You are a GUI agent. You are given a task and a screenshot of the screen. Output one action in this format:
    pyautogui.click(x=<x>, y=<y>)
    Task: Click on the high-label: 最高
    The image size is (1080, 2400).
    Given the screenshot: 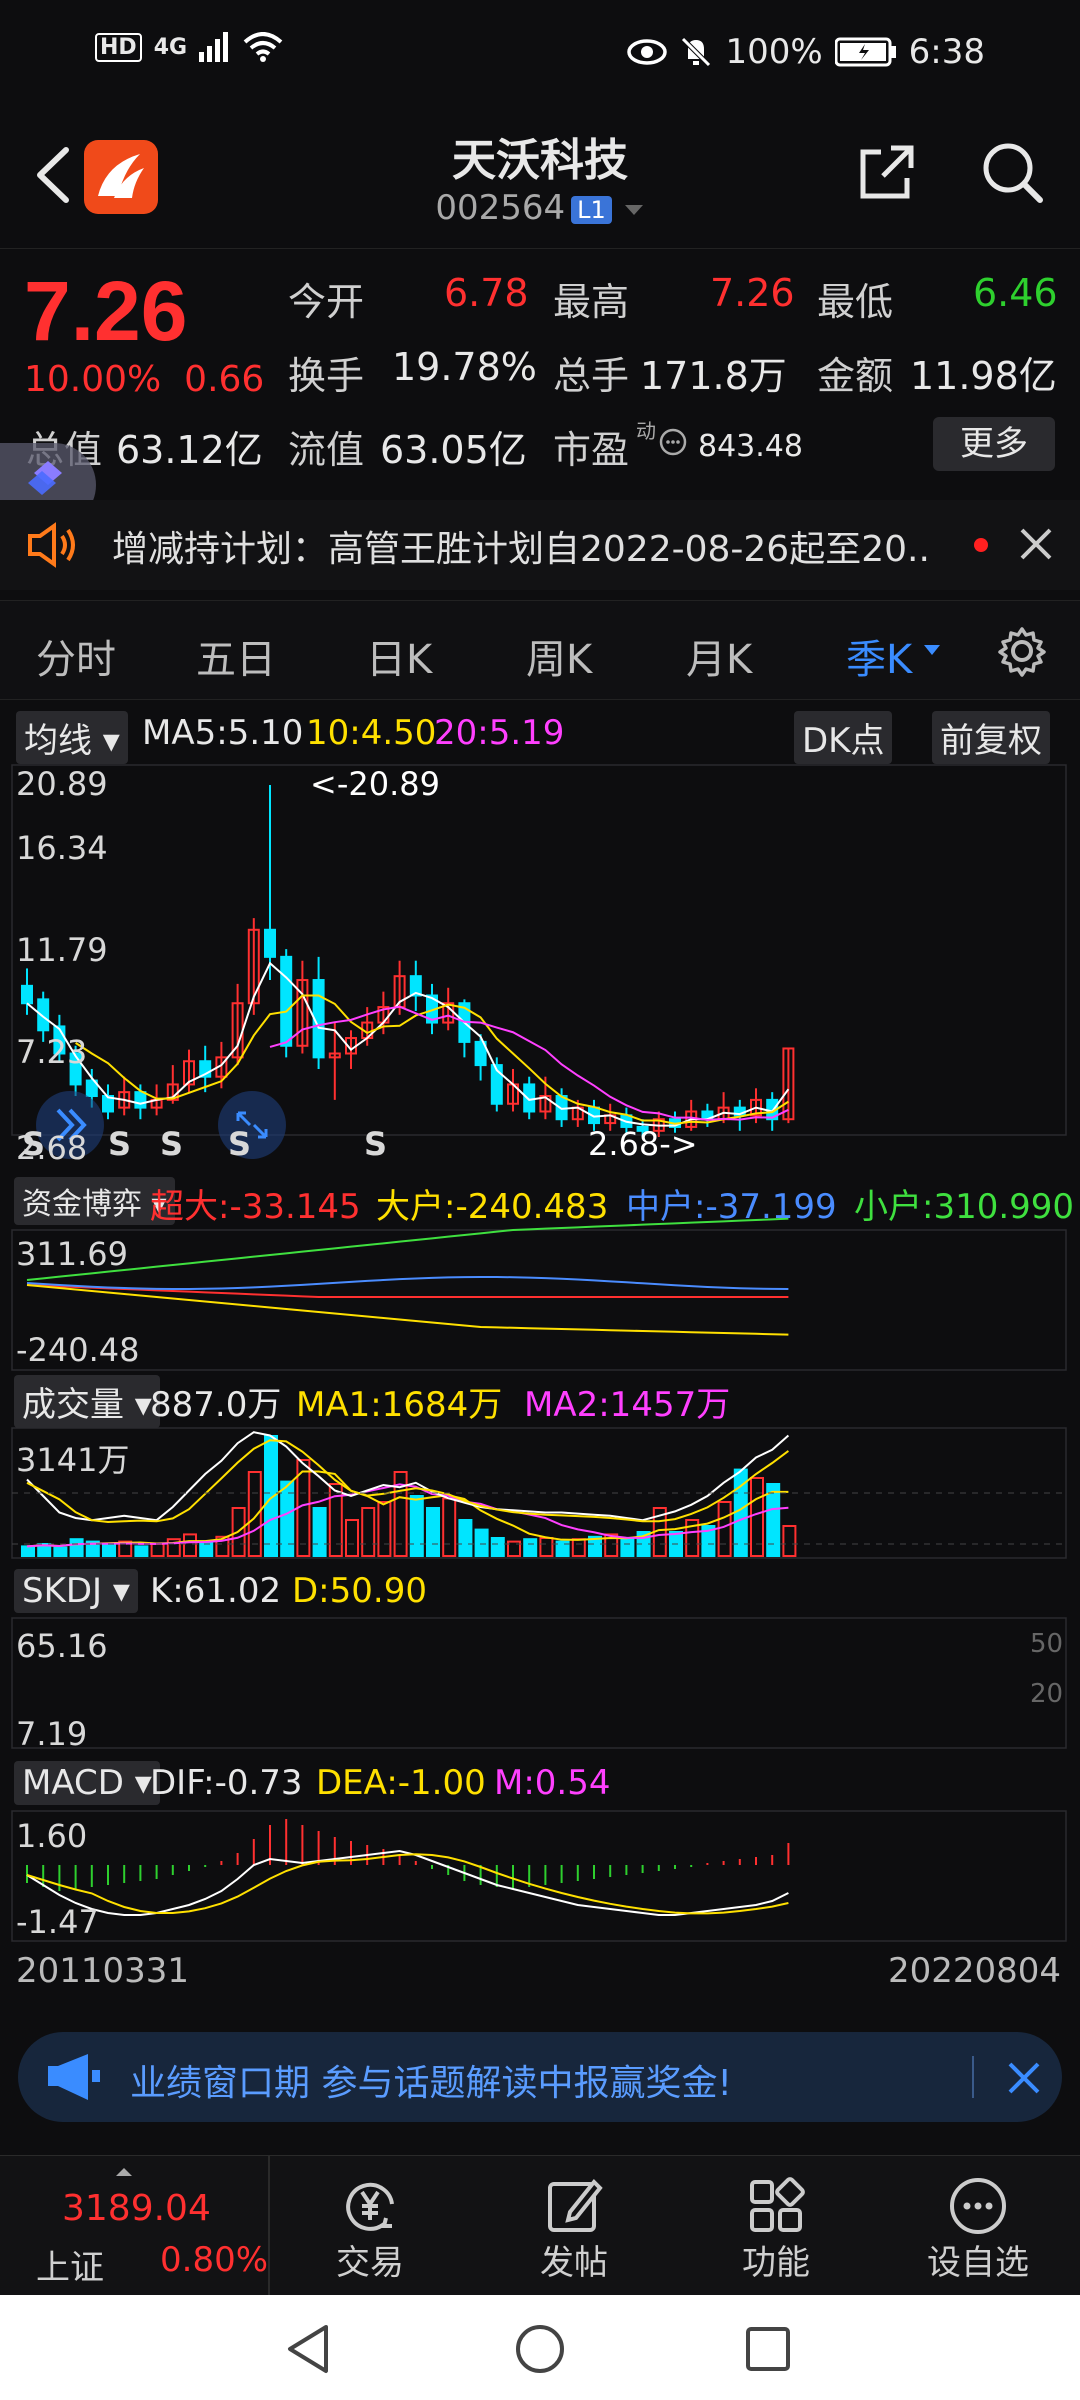 What is the action you would take?
    pyautogui.click(x=591, y=302)
    